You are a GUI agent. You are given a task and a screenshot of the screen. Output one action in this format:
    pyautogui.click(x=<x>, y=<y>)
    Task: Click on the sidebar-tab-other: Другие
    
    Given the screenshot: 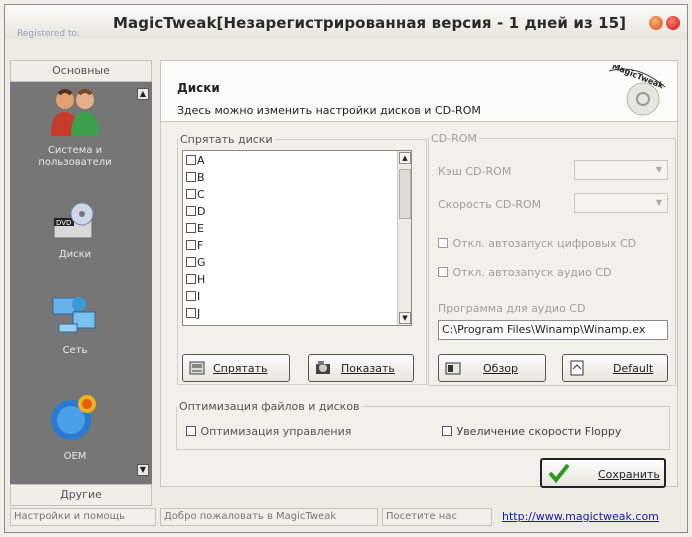 What is the action you would take?
    pyautogui.click(x=81, y=495)
    